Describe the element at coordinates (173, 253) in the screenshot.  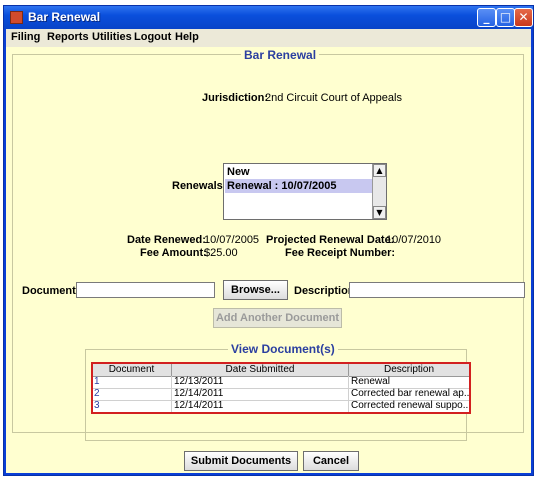
I see `fee-amount-label: Fee Amount:` at that location.